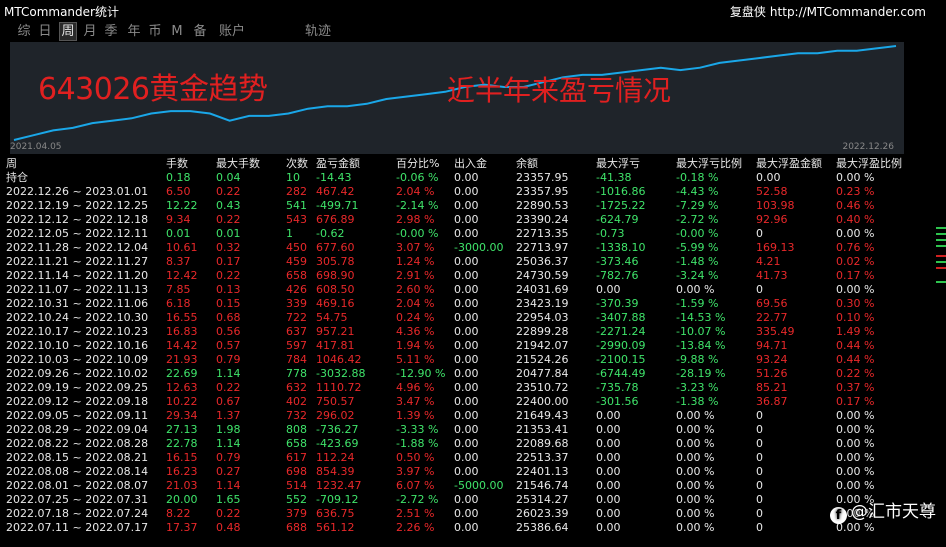 The height and width of the screenshot is (547, 946). Describe the element at coordinates (182, 345) in the screenshot. I see `table-cell: 14.42` at that location.